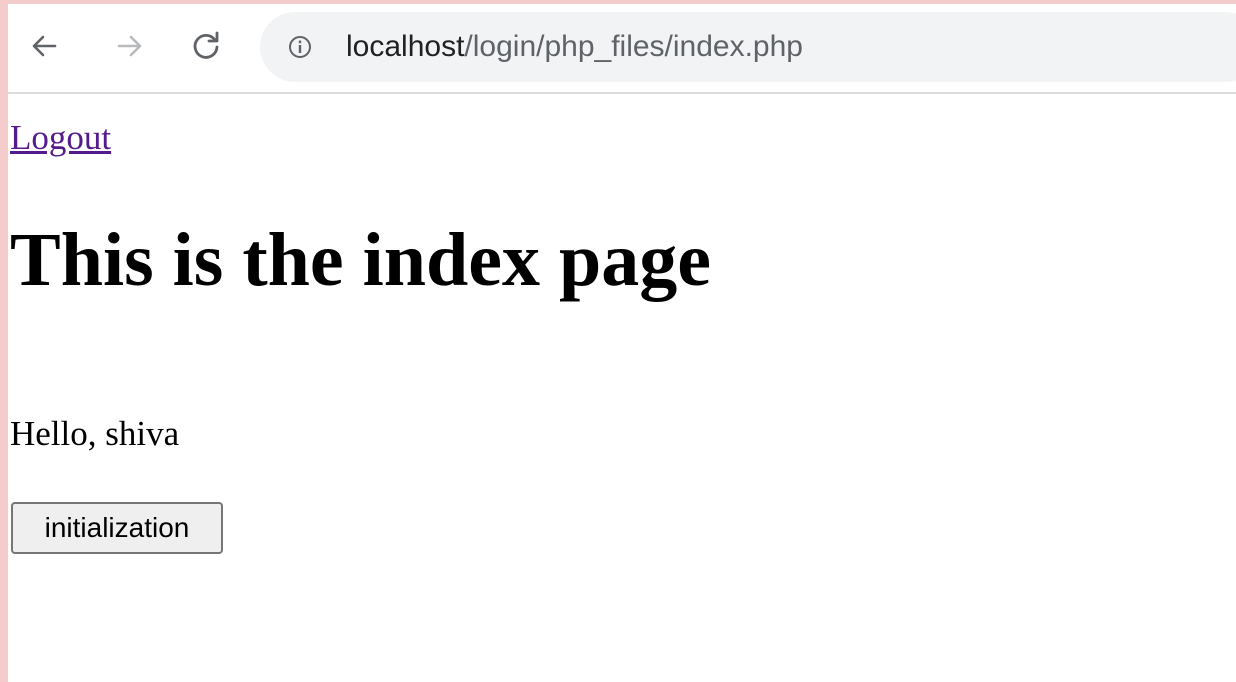 The height and width of the screenshot is (682, 1236). I want to click on arrow-right-icon, so click(129, 46).